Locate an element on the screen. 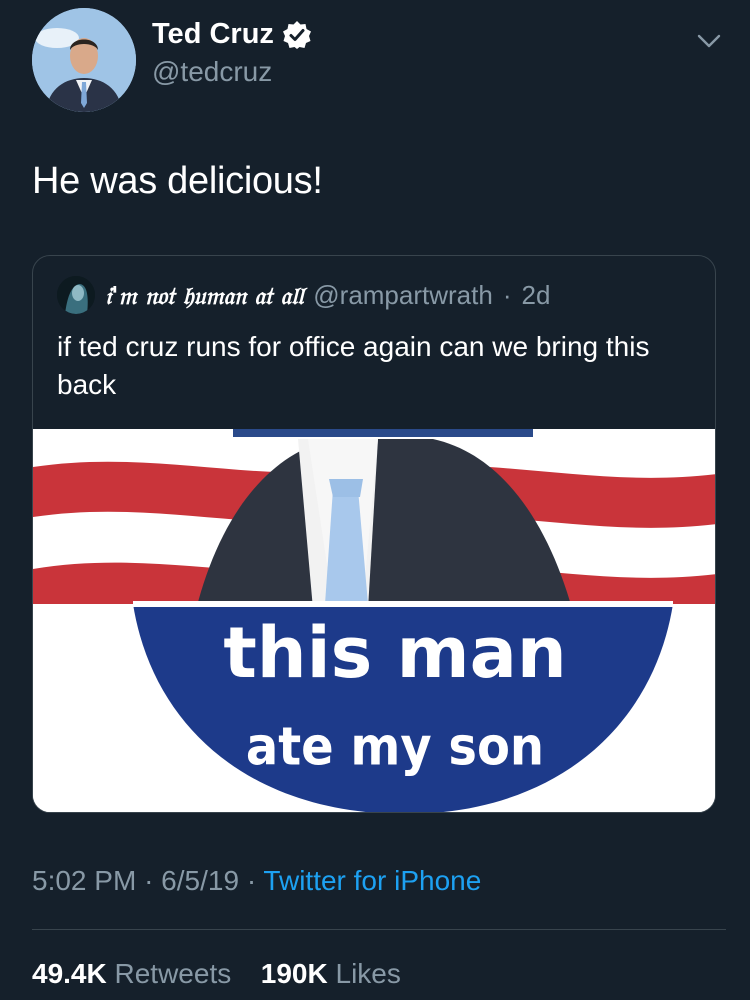 The height and width of the screenshot is (1000, 750). quoted-author-name: 𝔦'𝔪 𝔫𝔬𝔱 𝔥𝔲𝔪𝔞𝔫 𝔞𝔱 𝔞𝔩𝔩 is located at coordinates (204, 295).